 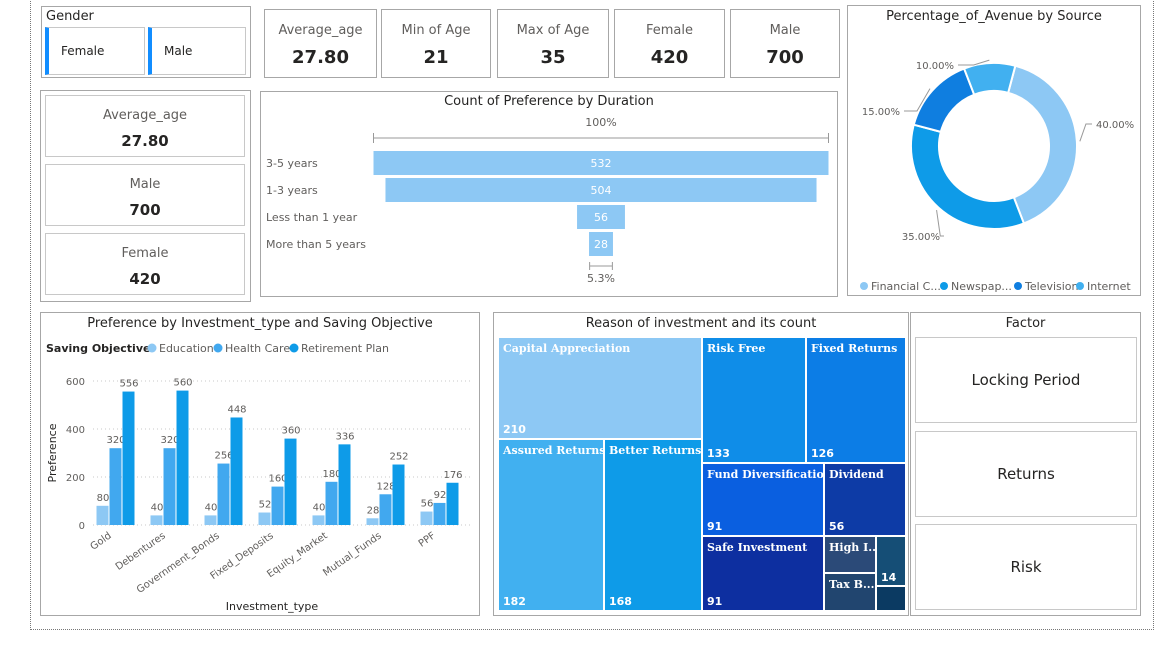 What do you see at coordinates (865, 499) in the screenshot?
I see `treemap-tile: Dividend 56` at bounding box center [865, 499].